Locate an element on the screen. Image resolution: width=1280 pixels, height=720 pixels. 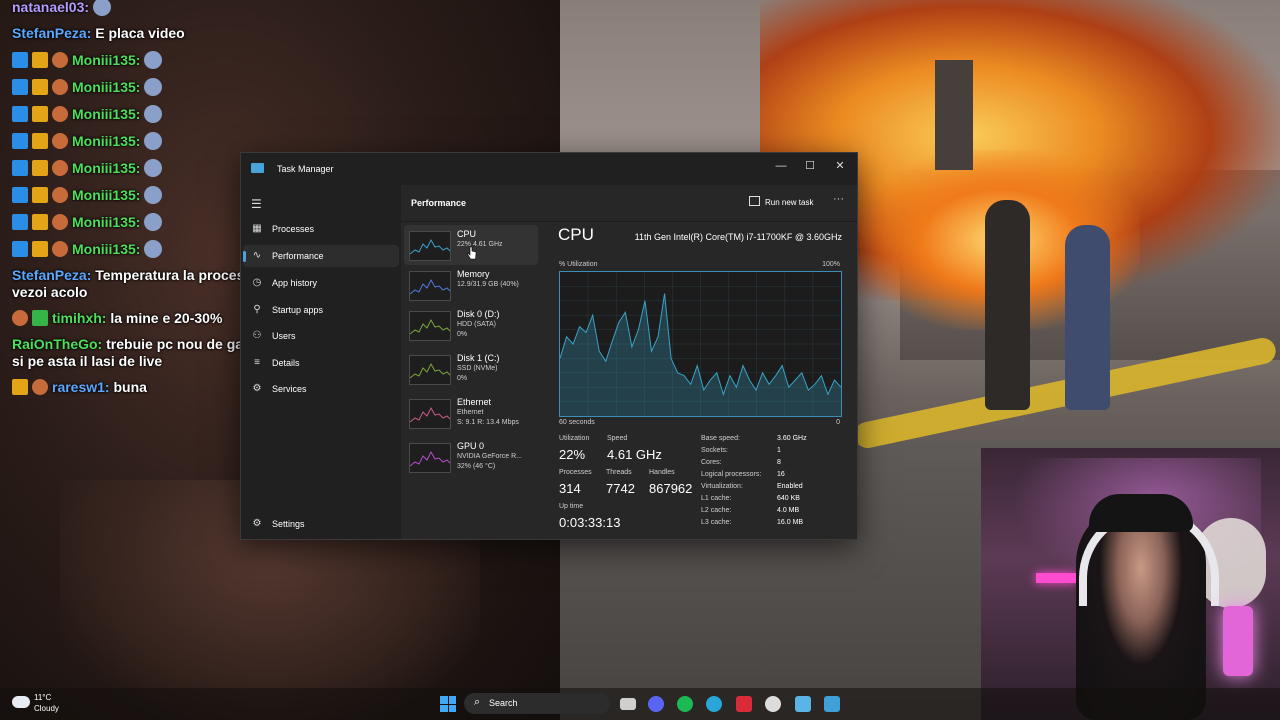
cloud-icon is located at coordinates (21, 702).